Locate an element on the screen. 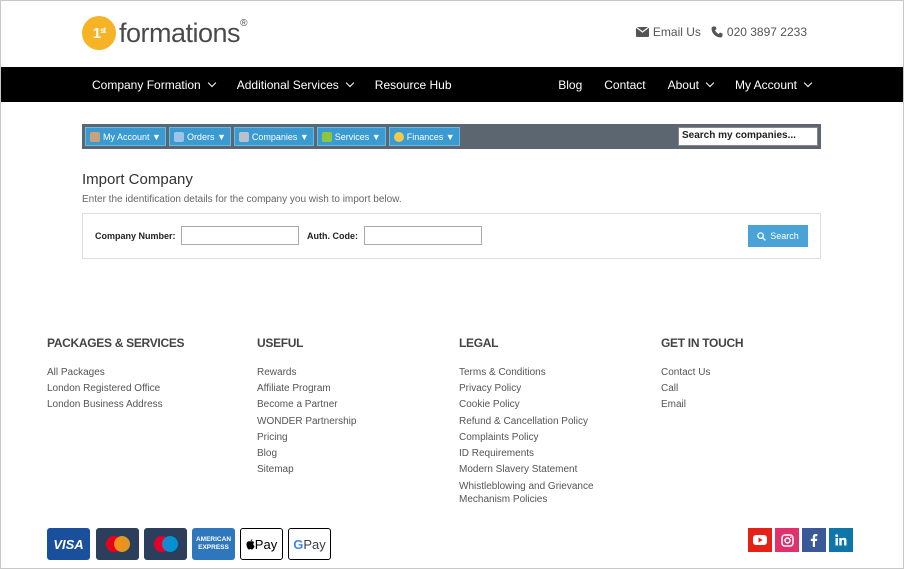 The image size is (904, 569). coins-icon is located at coordinates (398, 136).